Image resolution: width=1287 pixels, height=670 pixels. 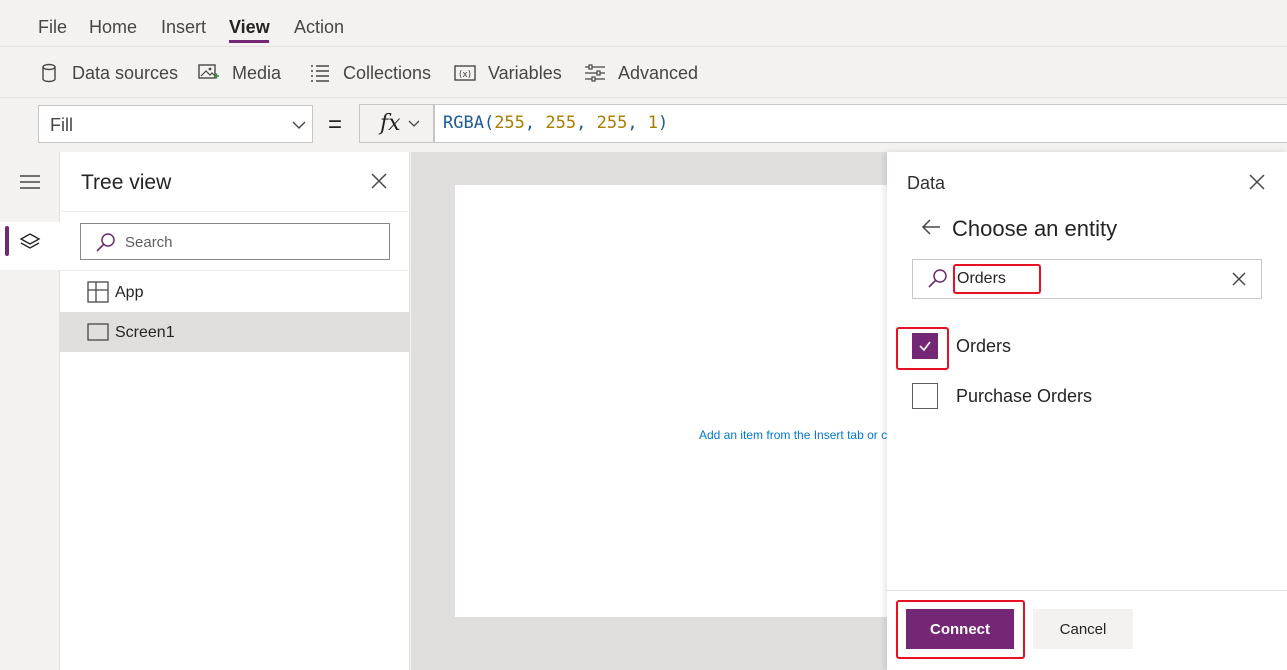 I want to click on layers-icon, so click(x=30, y=241).